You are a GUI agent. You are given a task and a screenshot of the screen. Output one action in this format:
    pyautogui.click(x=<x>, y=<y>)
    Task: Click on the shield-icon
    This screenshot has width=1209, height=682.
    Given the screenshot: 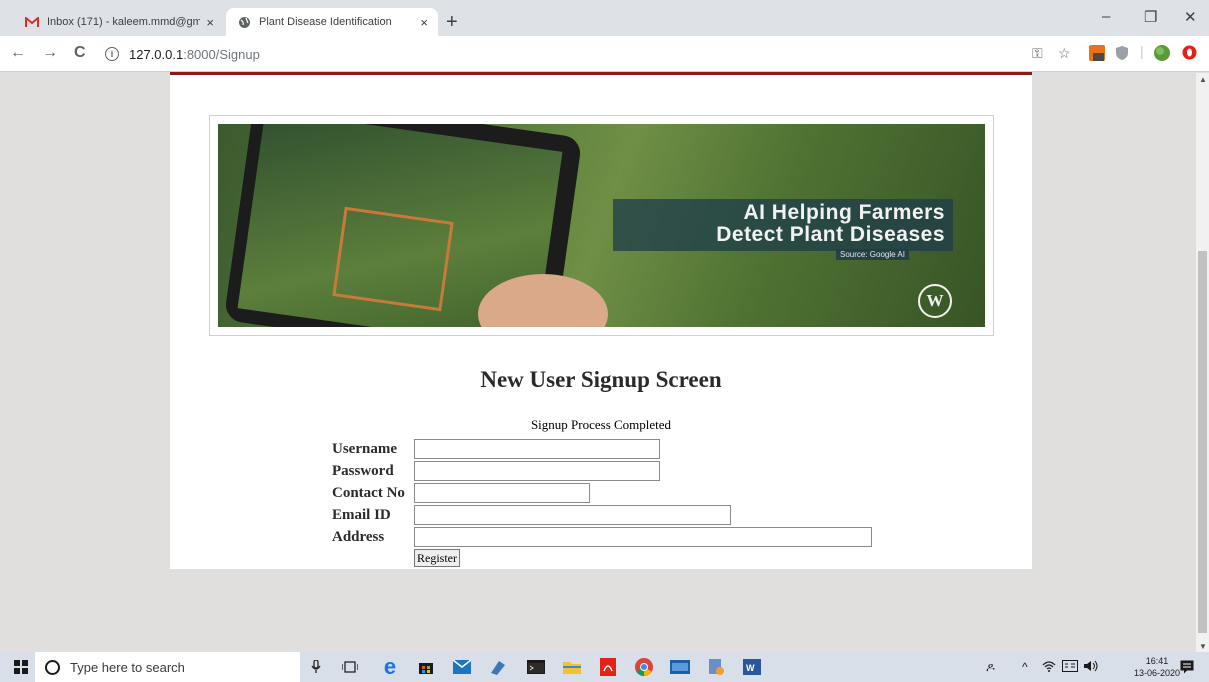 What is the action you would take?
    pyautogui.click(x=1122, y=54)
    